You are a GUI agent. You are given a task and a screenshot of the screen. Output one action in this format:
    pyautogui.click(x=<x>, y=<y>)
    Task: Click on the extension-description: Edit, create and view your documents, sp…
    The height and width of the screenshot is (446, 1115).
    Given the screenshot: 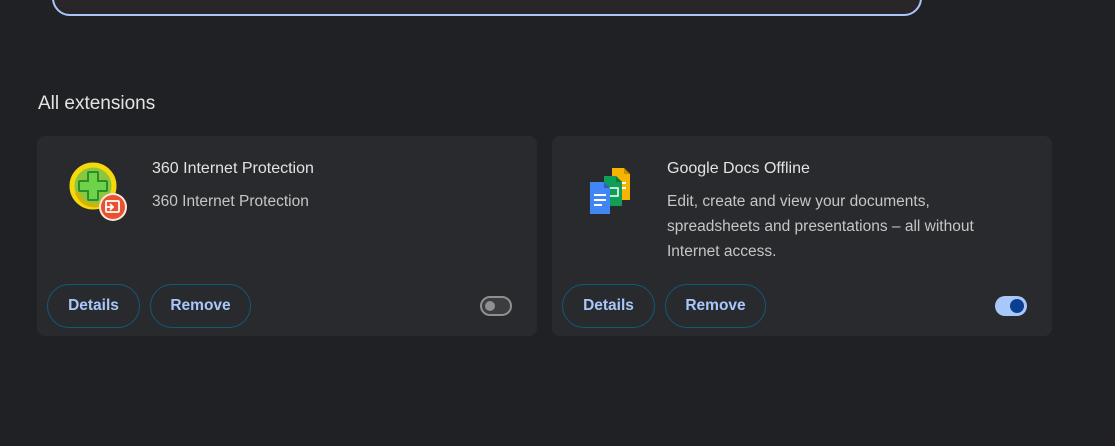 What is the action you would take?
    pyautogui.click(x=820, y=226)
    